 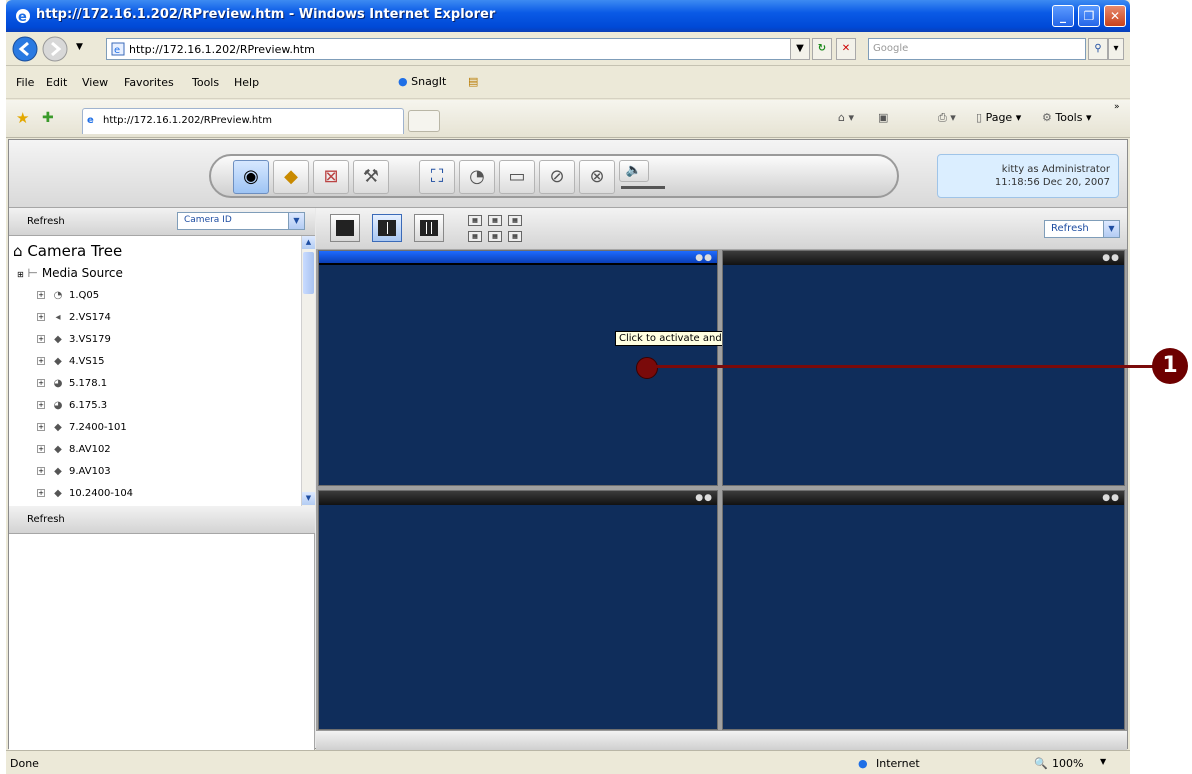 What do you see at coordinates (82, 273) in the screenshot?
I see `media-source-label: Media Source` at bounding box center [82, 273].